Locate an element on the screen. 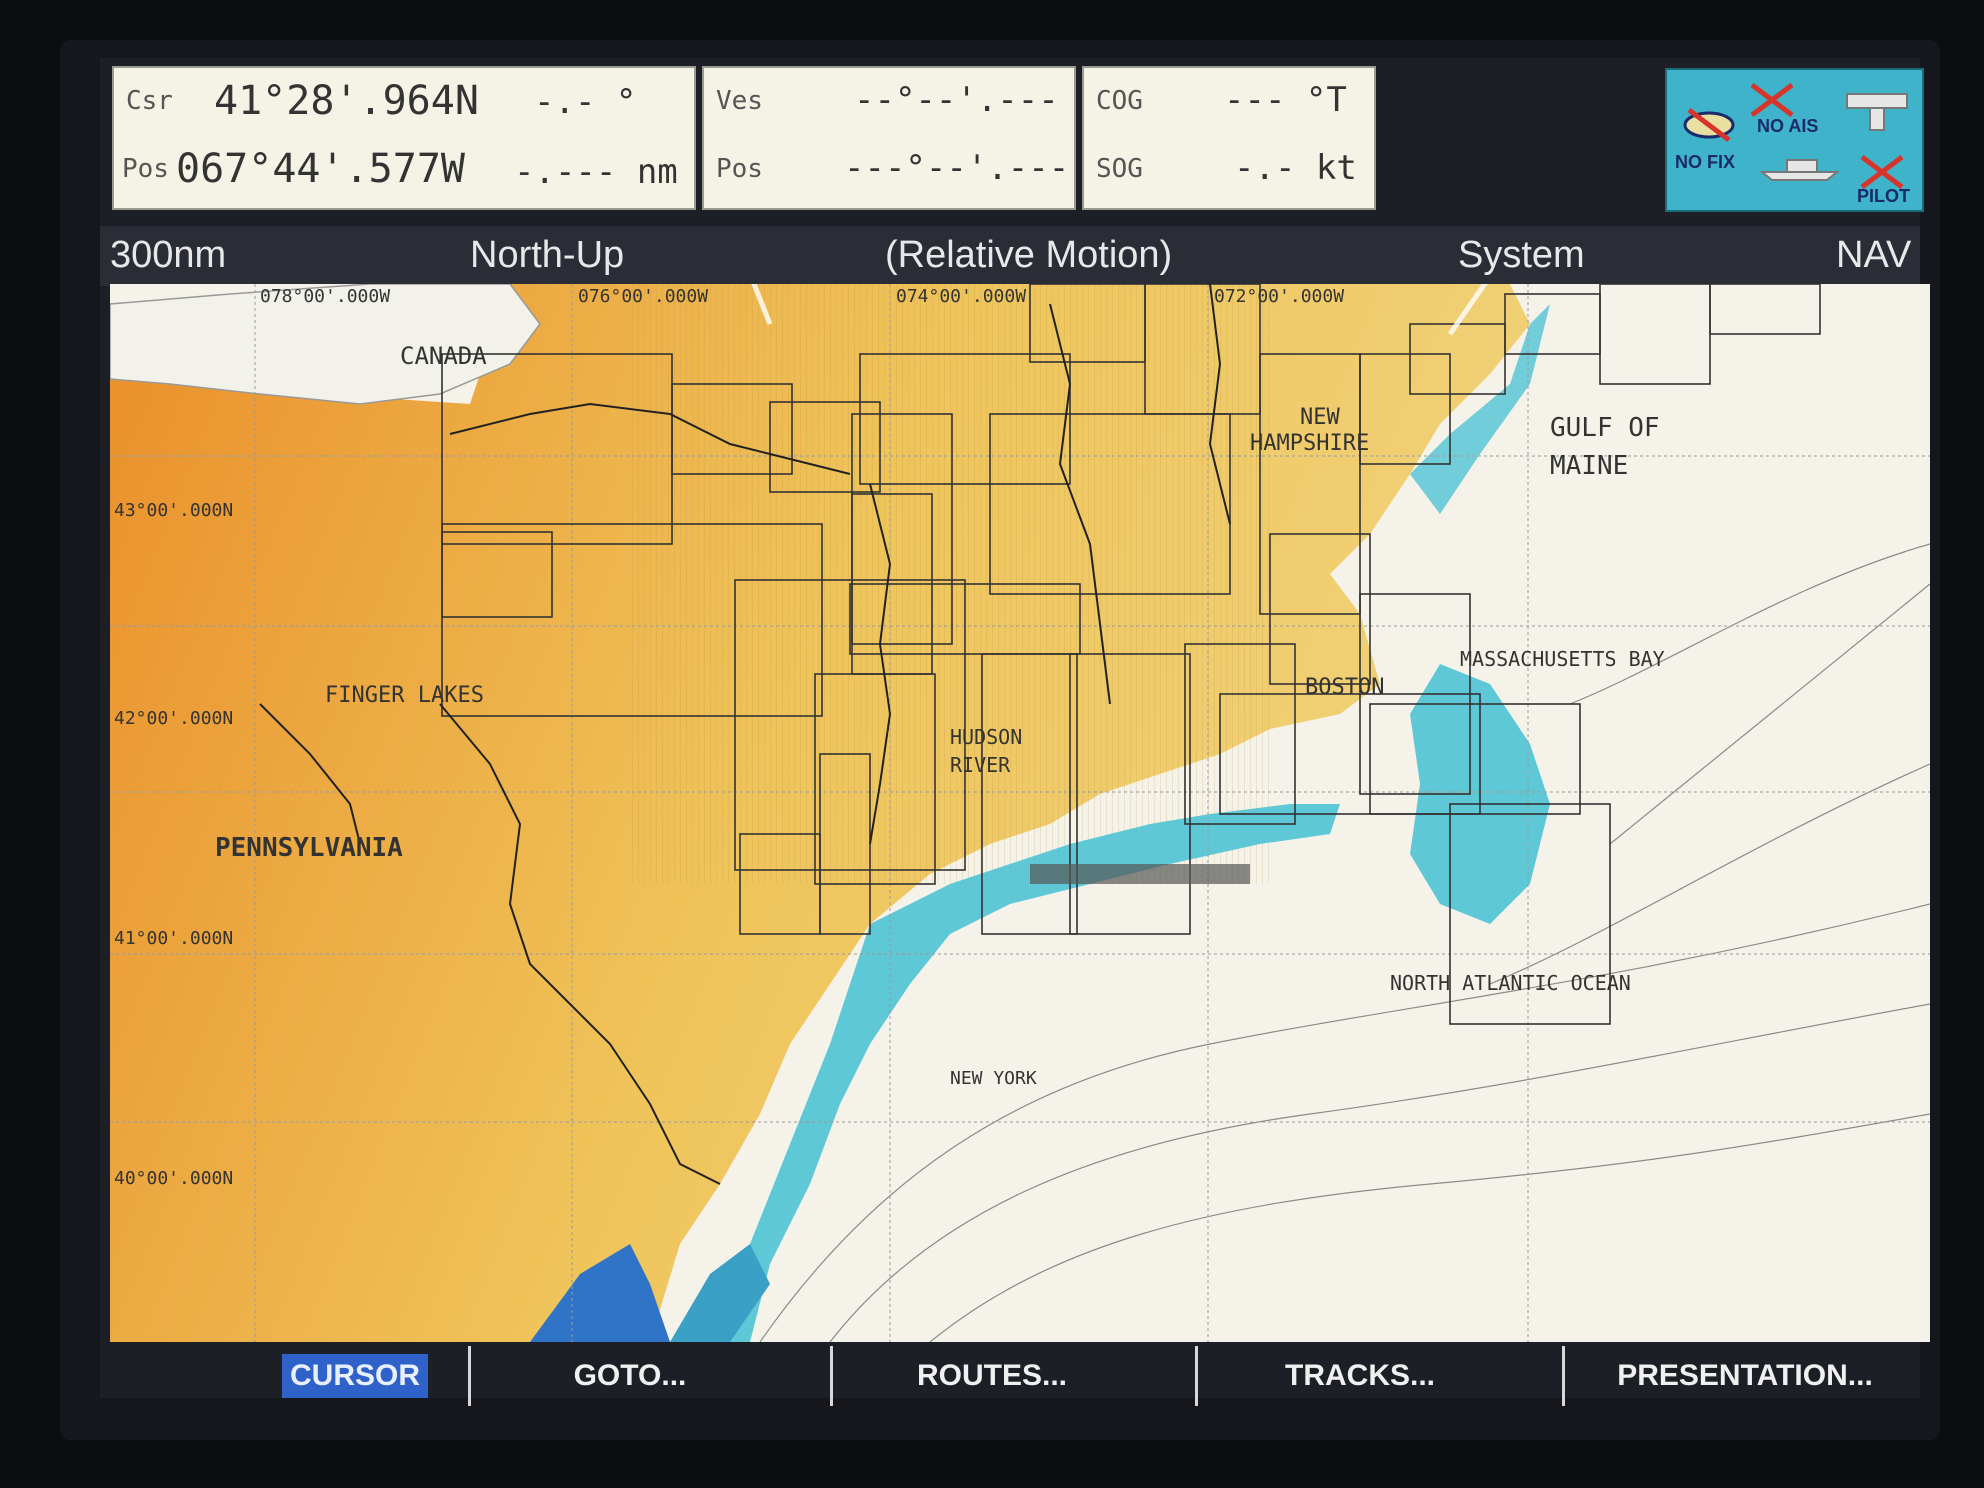 The height and width of the screenshot is (1488, 1984). chart-range: 300nm is located at coordinates (168, 255).